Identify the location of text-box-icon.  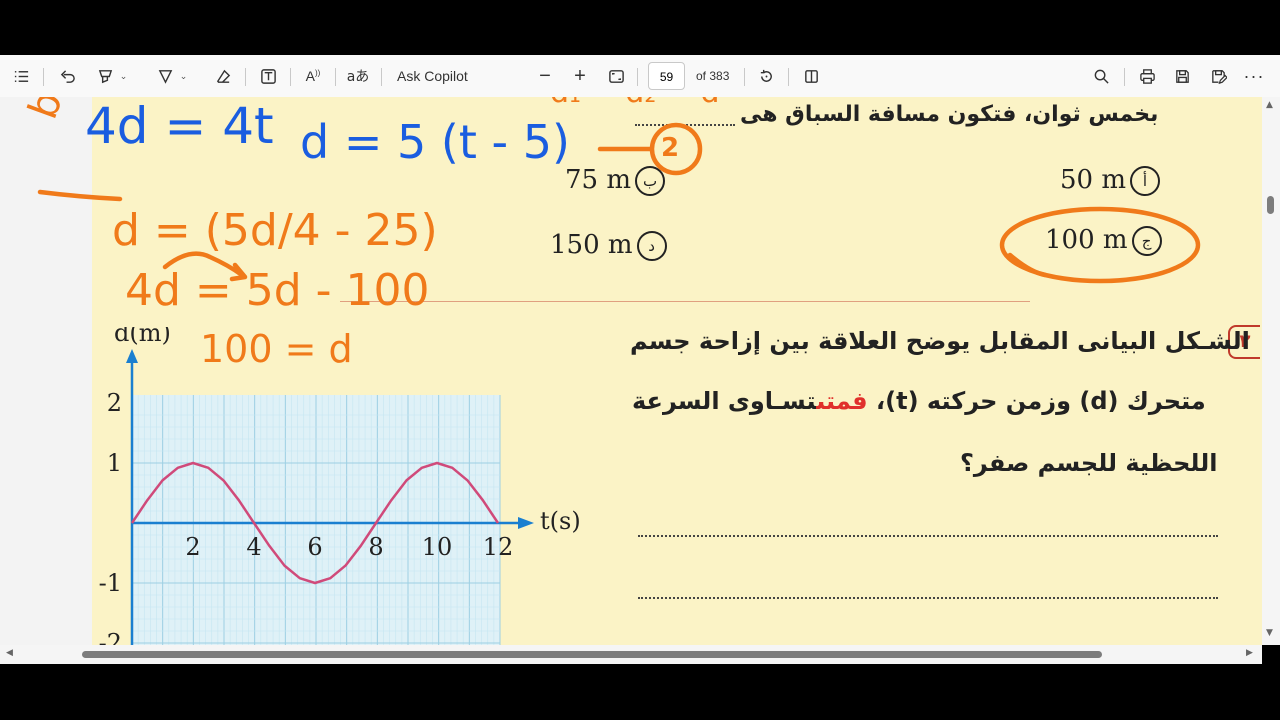
(268, 76).